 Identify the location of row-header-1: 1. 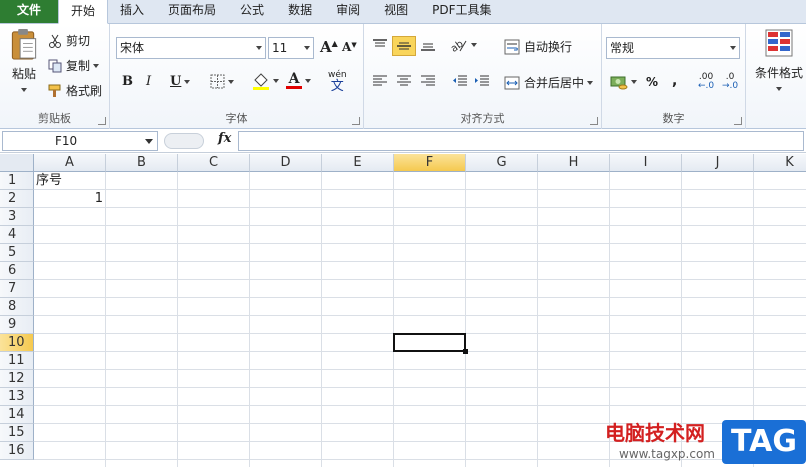
(17, 181).